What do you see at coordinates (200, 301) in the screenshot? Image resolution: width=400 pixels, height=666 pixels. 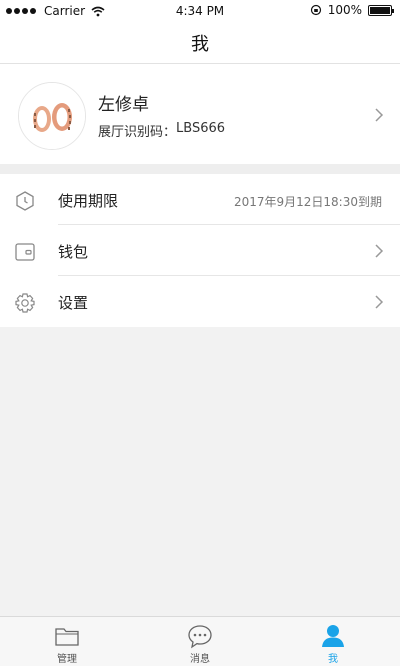 I see `menu-item-settings: 设置` at bounding box center [200, 301].